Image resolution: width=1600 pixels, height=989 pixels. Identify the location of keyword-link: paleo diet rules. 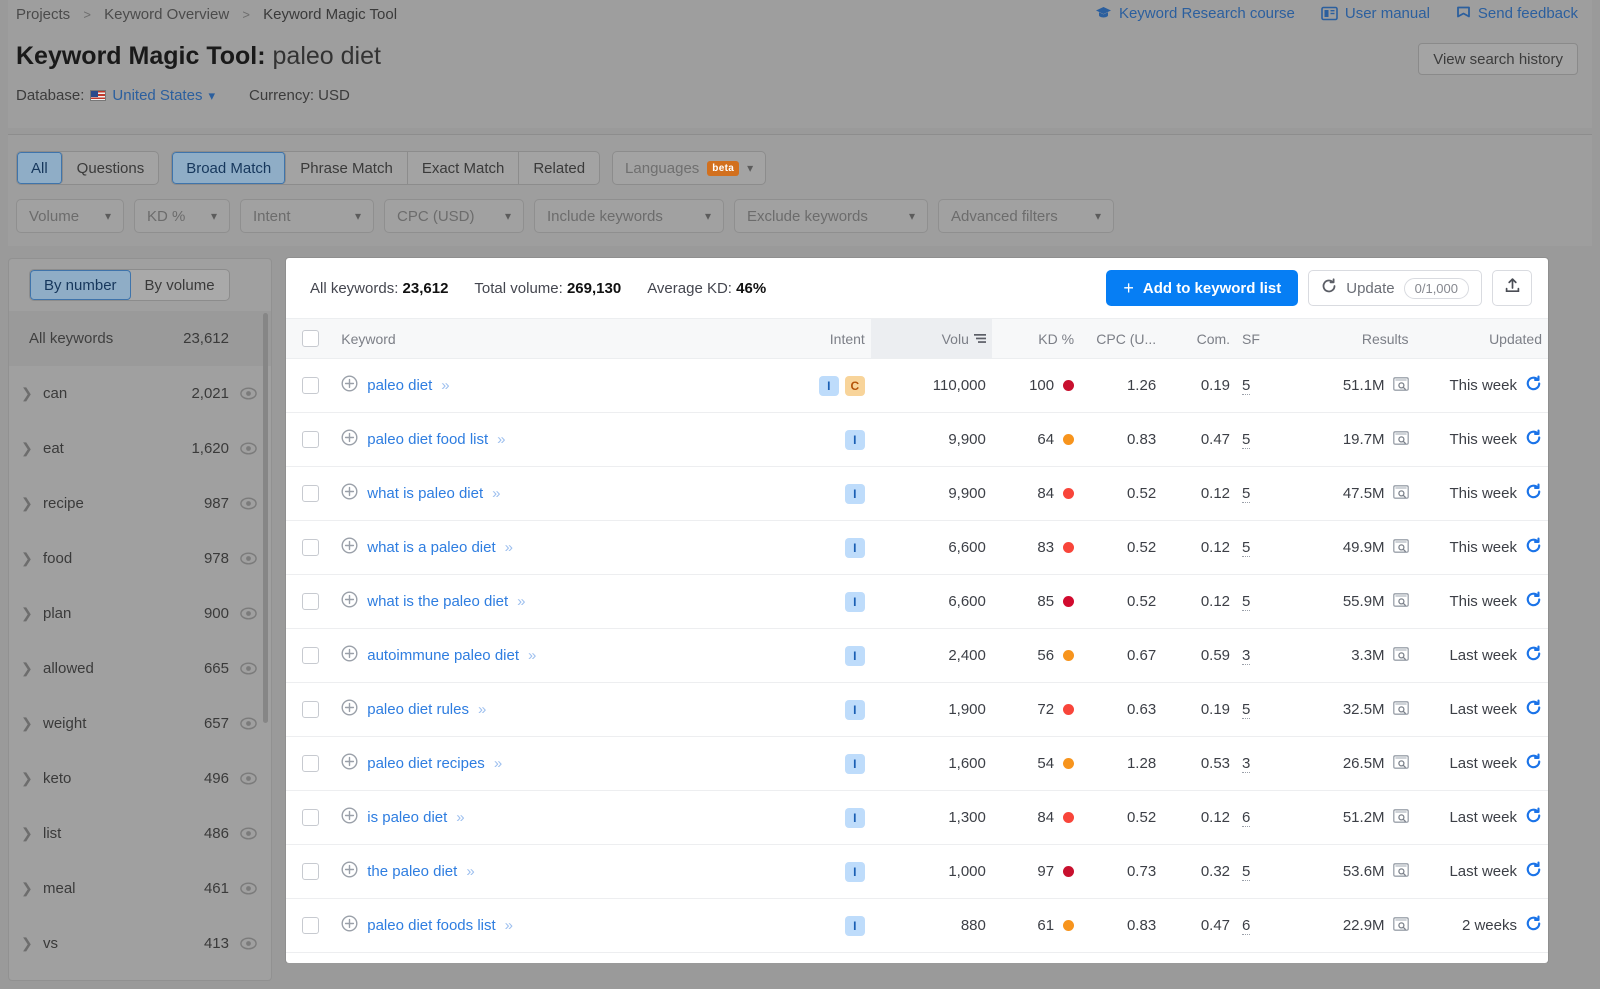
(418, 709).